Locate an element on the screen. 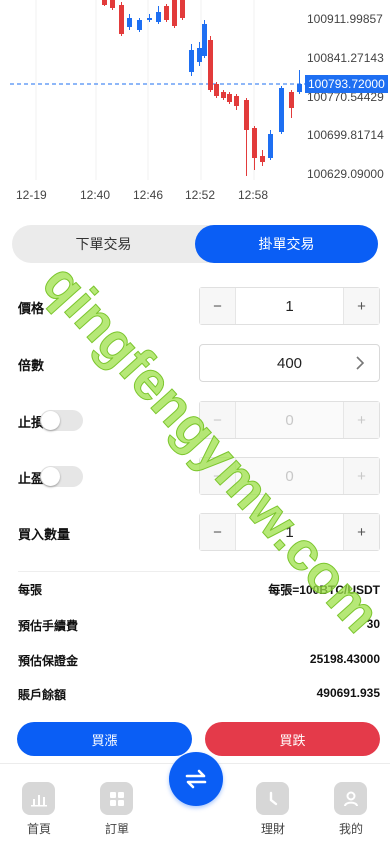 Image resolution: width=390 pixels, height=844 pixels. take-profit-input: 0 is located at coordinates (289, 476).